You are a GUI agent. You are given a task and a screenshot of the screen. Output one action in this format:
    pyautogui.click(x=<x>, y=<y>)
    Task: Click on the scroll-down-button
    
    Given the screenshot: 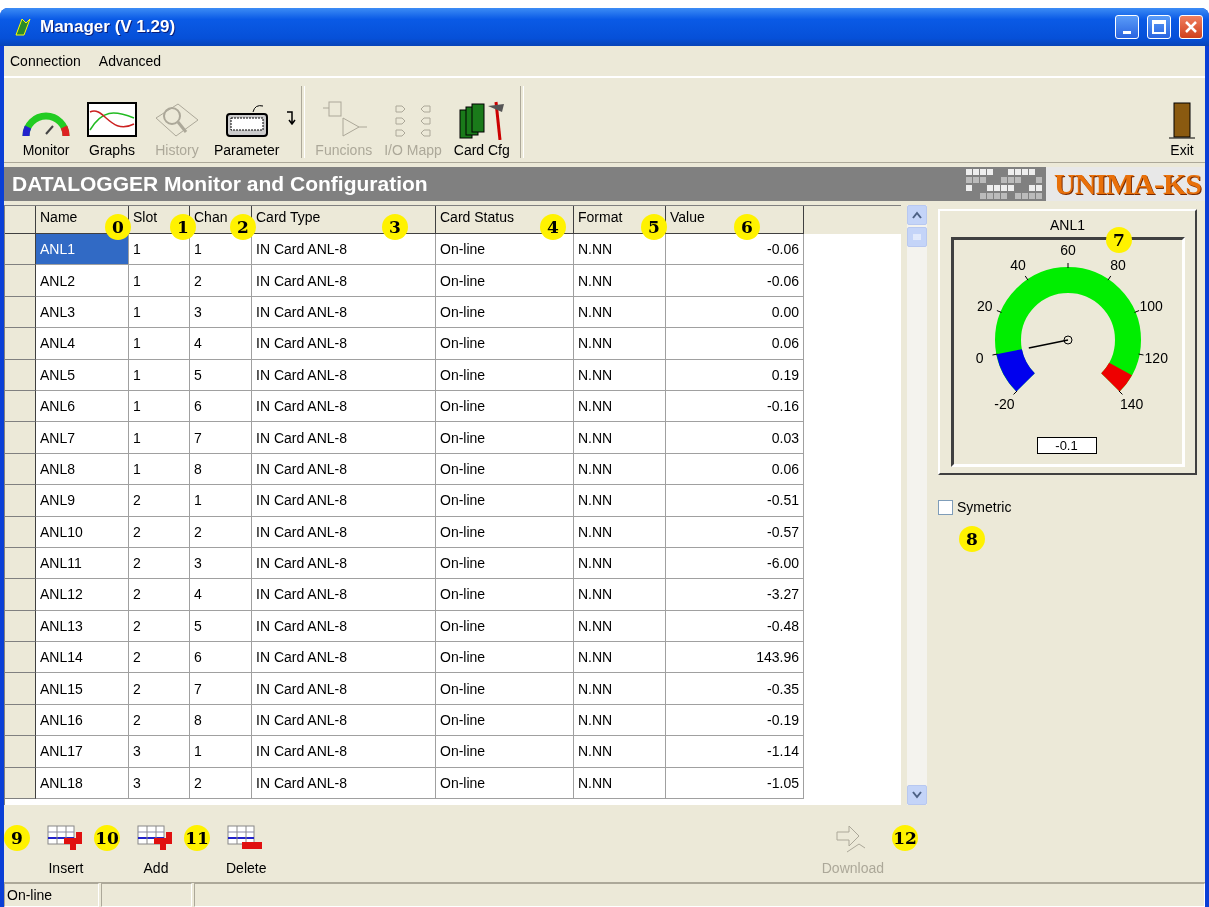 What is the action you would take?
    pyautogui.click(x=917, y=795)
    